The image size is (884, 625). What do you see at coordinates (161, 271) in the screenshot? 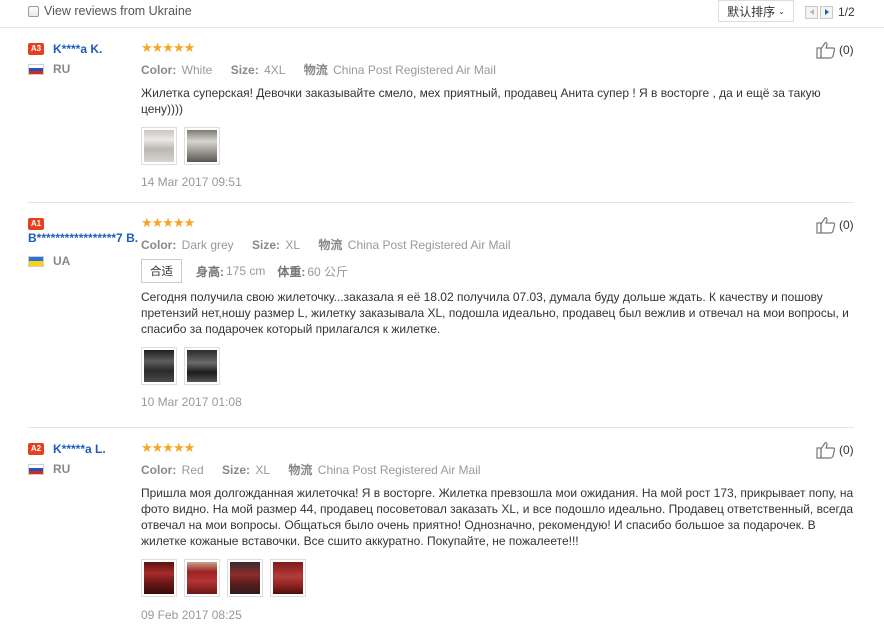
I see `fit-tag: 合适` at bounding box center [161, 271].